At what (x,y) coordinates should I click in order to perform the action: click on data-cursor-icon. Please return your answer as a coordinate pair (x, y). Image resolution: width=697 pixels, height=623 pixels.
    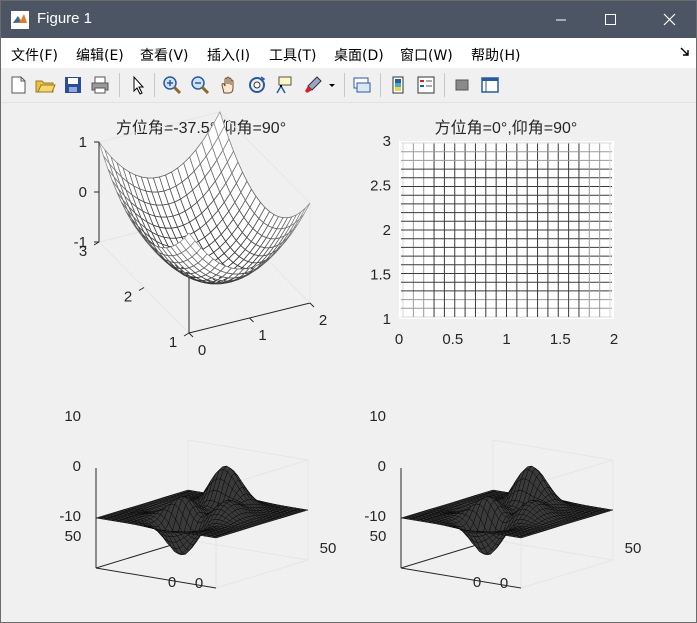
    Looking at the image, I should click on (284, 85).